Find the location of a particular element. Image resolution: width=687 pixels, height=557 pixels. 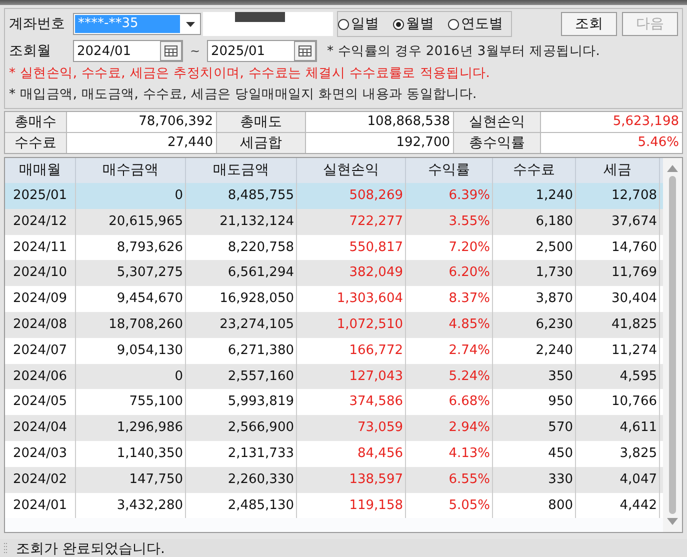

summary-label: 실현손익 is located at coordinates (497, 122).